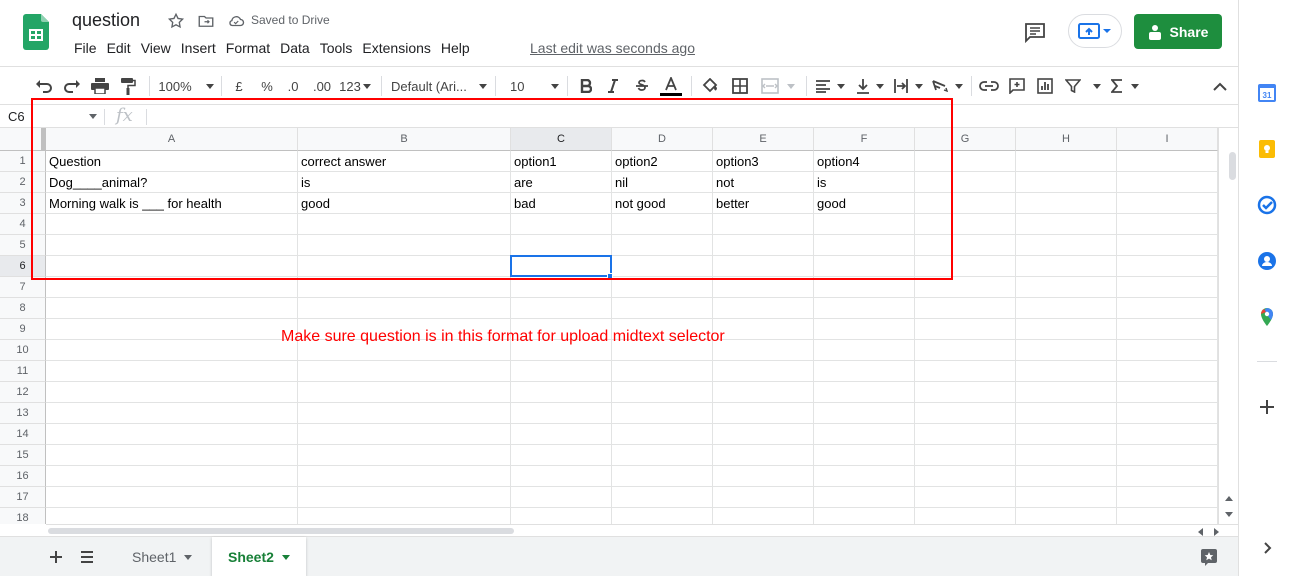 The image size is (1294, 576). Describe the element at coordinates (864, 392) in the screenshot. I see `cell-f12` at that location.